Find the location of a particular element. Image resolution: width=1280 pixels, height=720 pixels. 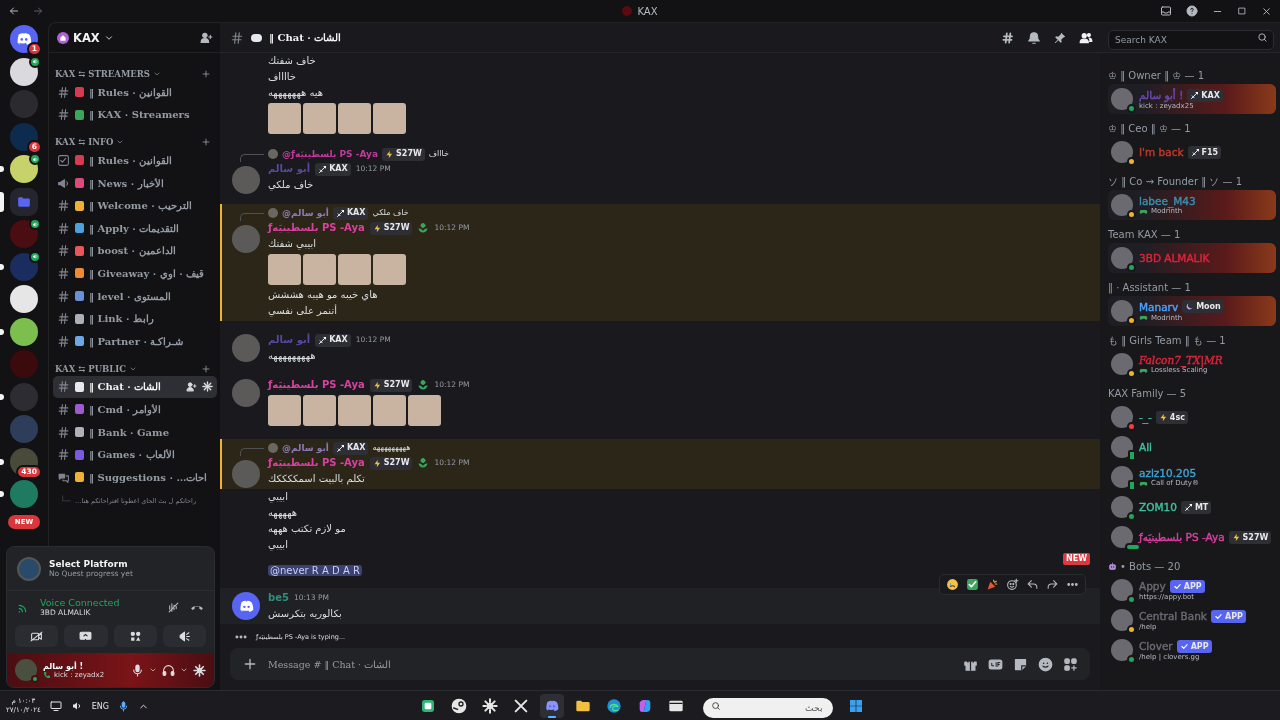

camera-button is located at coordinates (37, 636).